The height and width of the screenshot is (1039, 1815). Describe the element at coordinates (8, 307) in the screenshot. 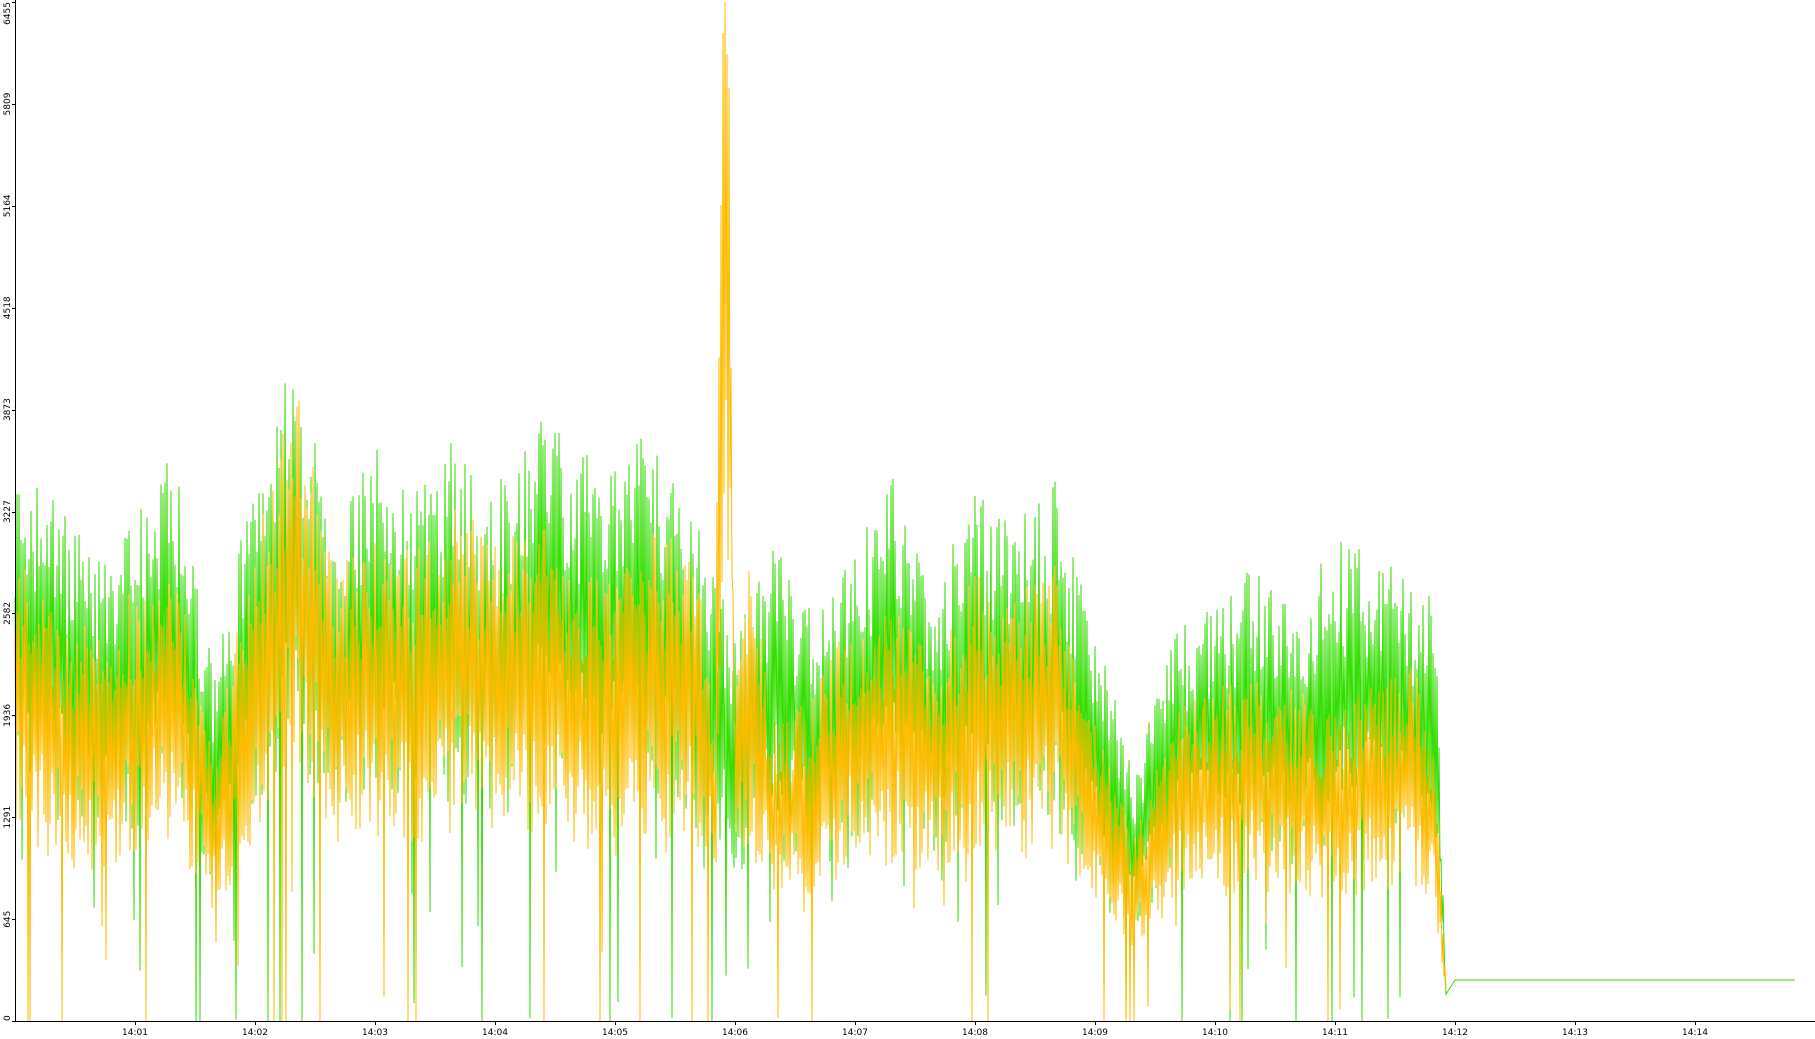

I see `y-tick-label: 4518` at that location.